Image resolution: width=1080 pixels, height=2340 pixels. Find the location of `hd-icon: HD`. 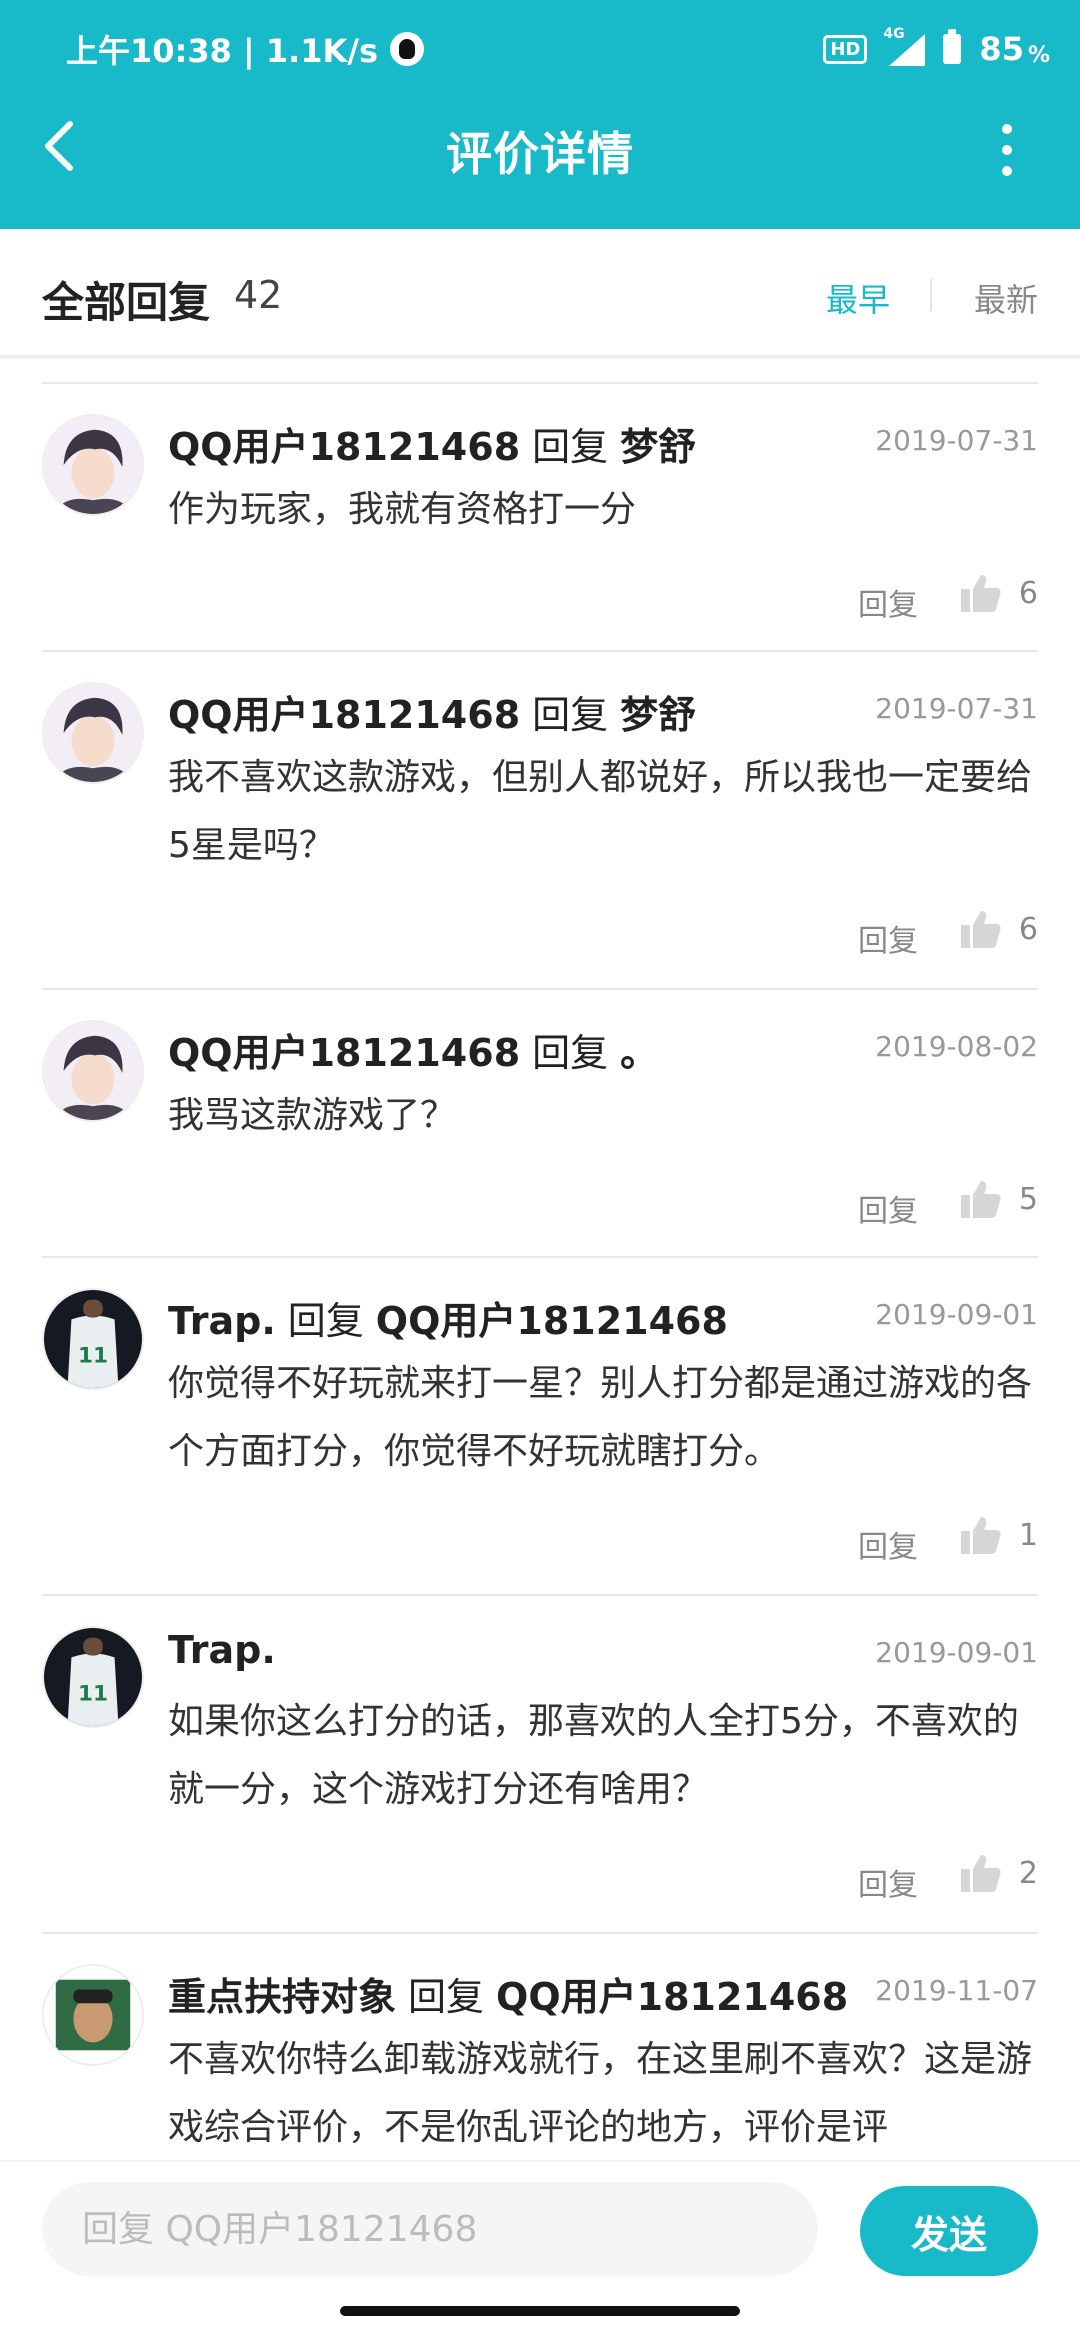

hd-icon: HD is located at coordinates (845, 49).